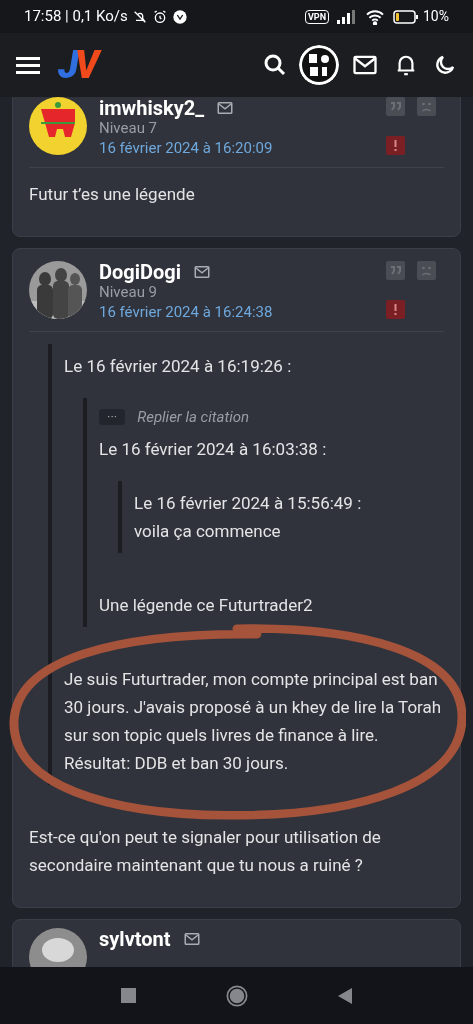 This screenshot has width=473, height=1024. What do you see at coordinates (29, 65) in the screenshot?
I see `menu-icon` at bounding box center [29, 65].